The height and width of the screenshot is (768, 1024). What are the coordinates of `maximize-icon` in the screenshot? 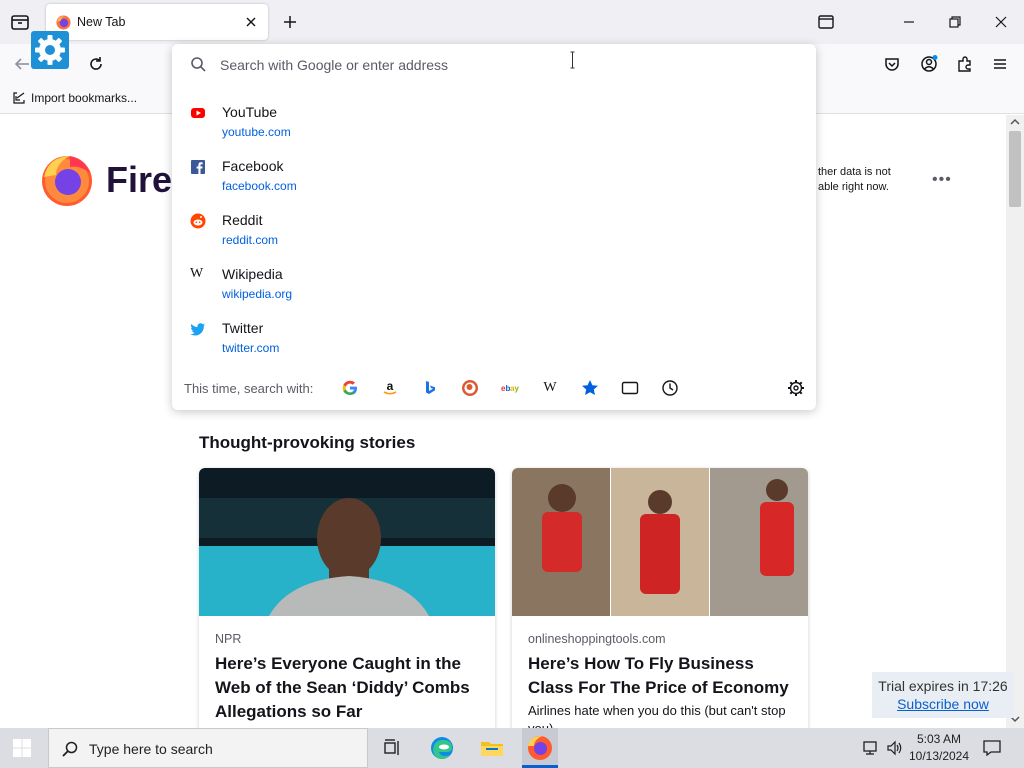 It's located at (955, 22).